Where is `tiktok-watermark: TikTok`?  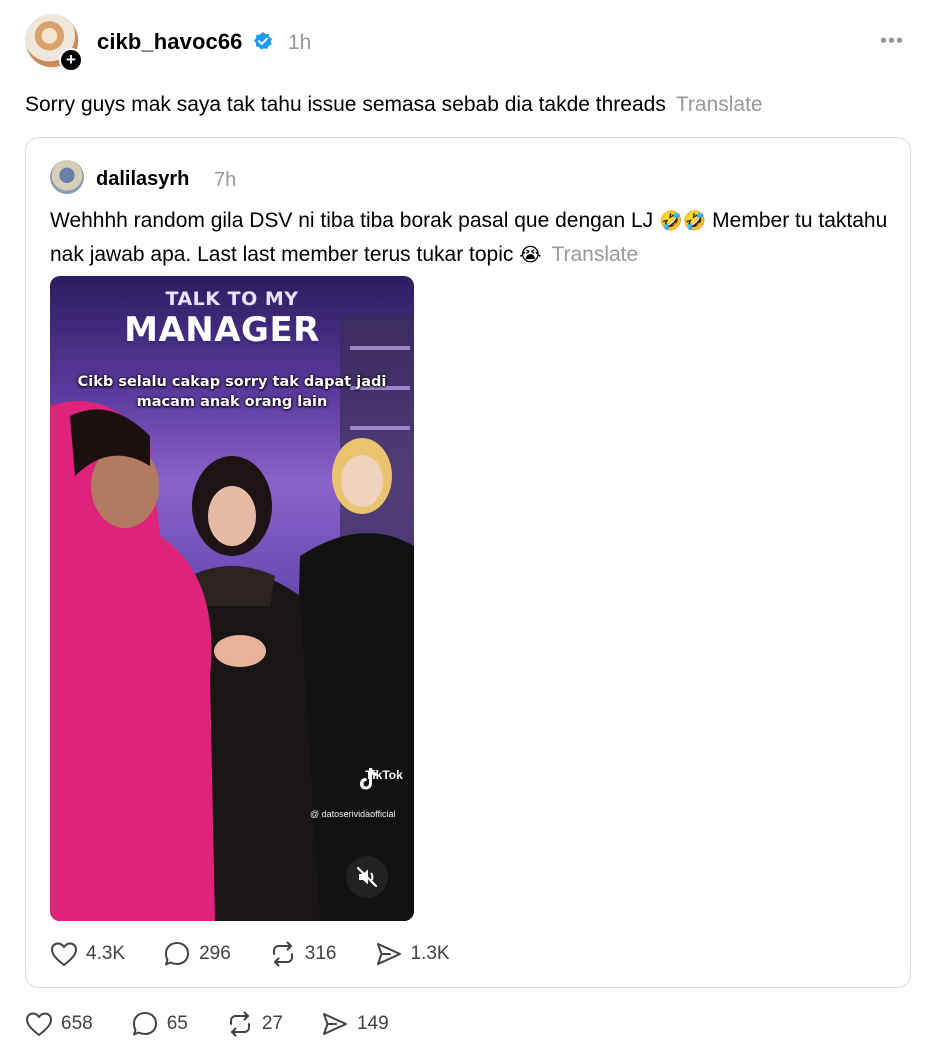 tiktok-watermark: TikTok is located at coordinates (384, 778).